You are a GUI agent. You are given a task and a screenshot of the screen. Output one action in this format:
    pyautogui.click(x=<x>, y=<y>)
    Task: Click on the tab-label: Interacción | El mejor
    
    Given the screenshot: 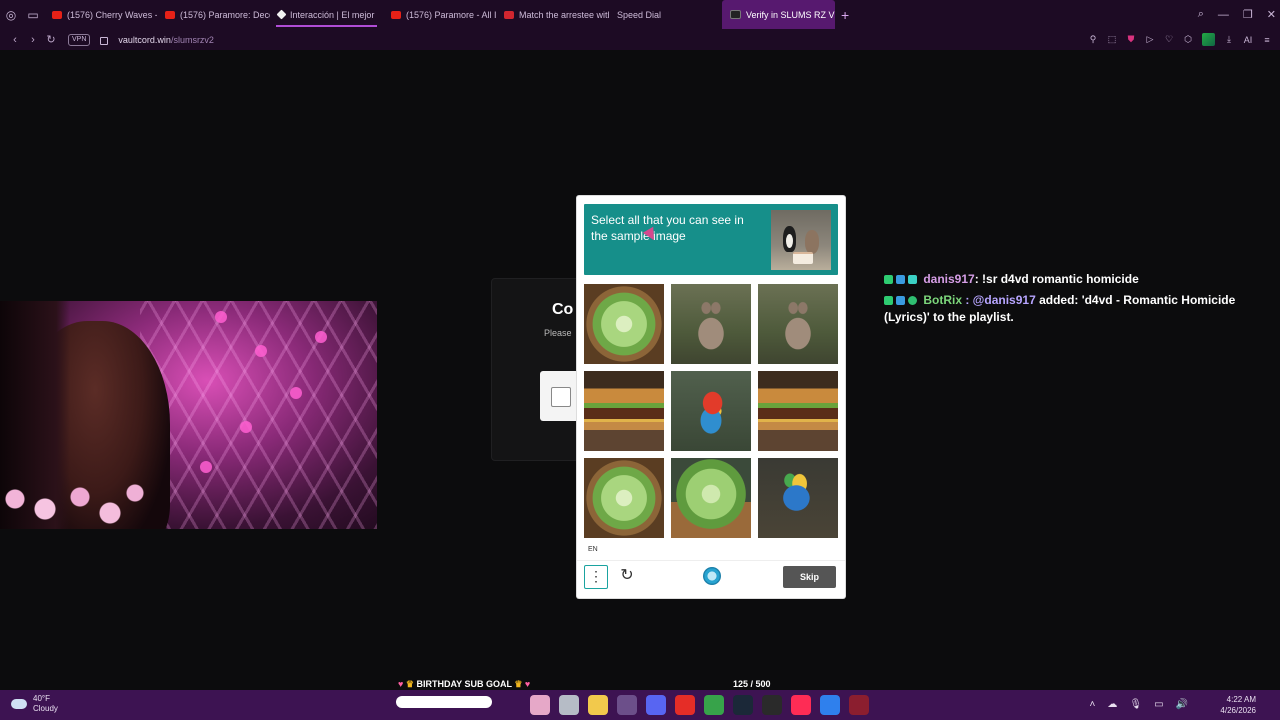 What is the action you would take?
    pyautogui.click(x=332, y=14)
    